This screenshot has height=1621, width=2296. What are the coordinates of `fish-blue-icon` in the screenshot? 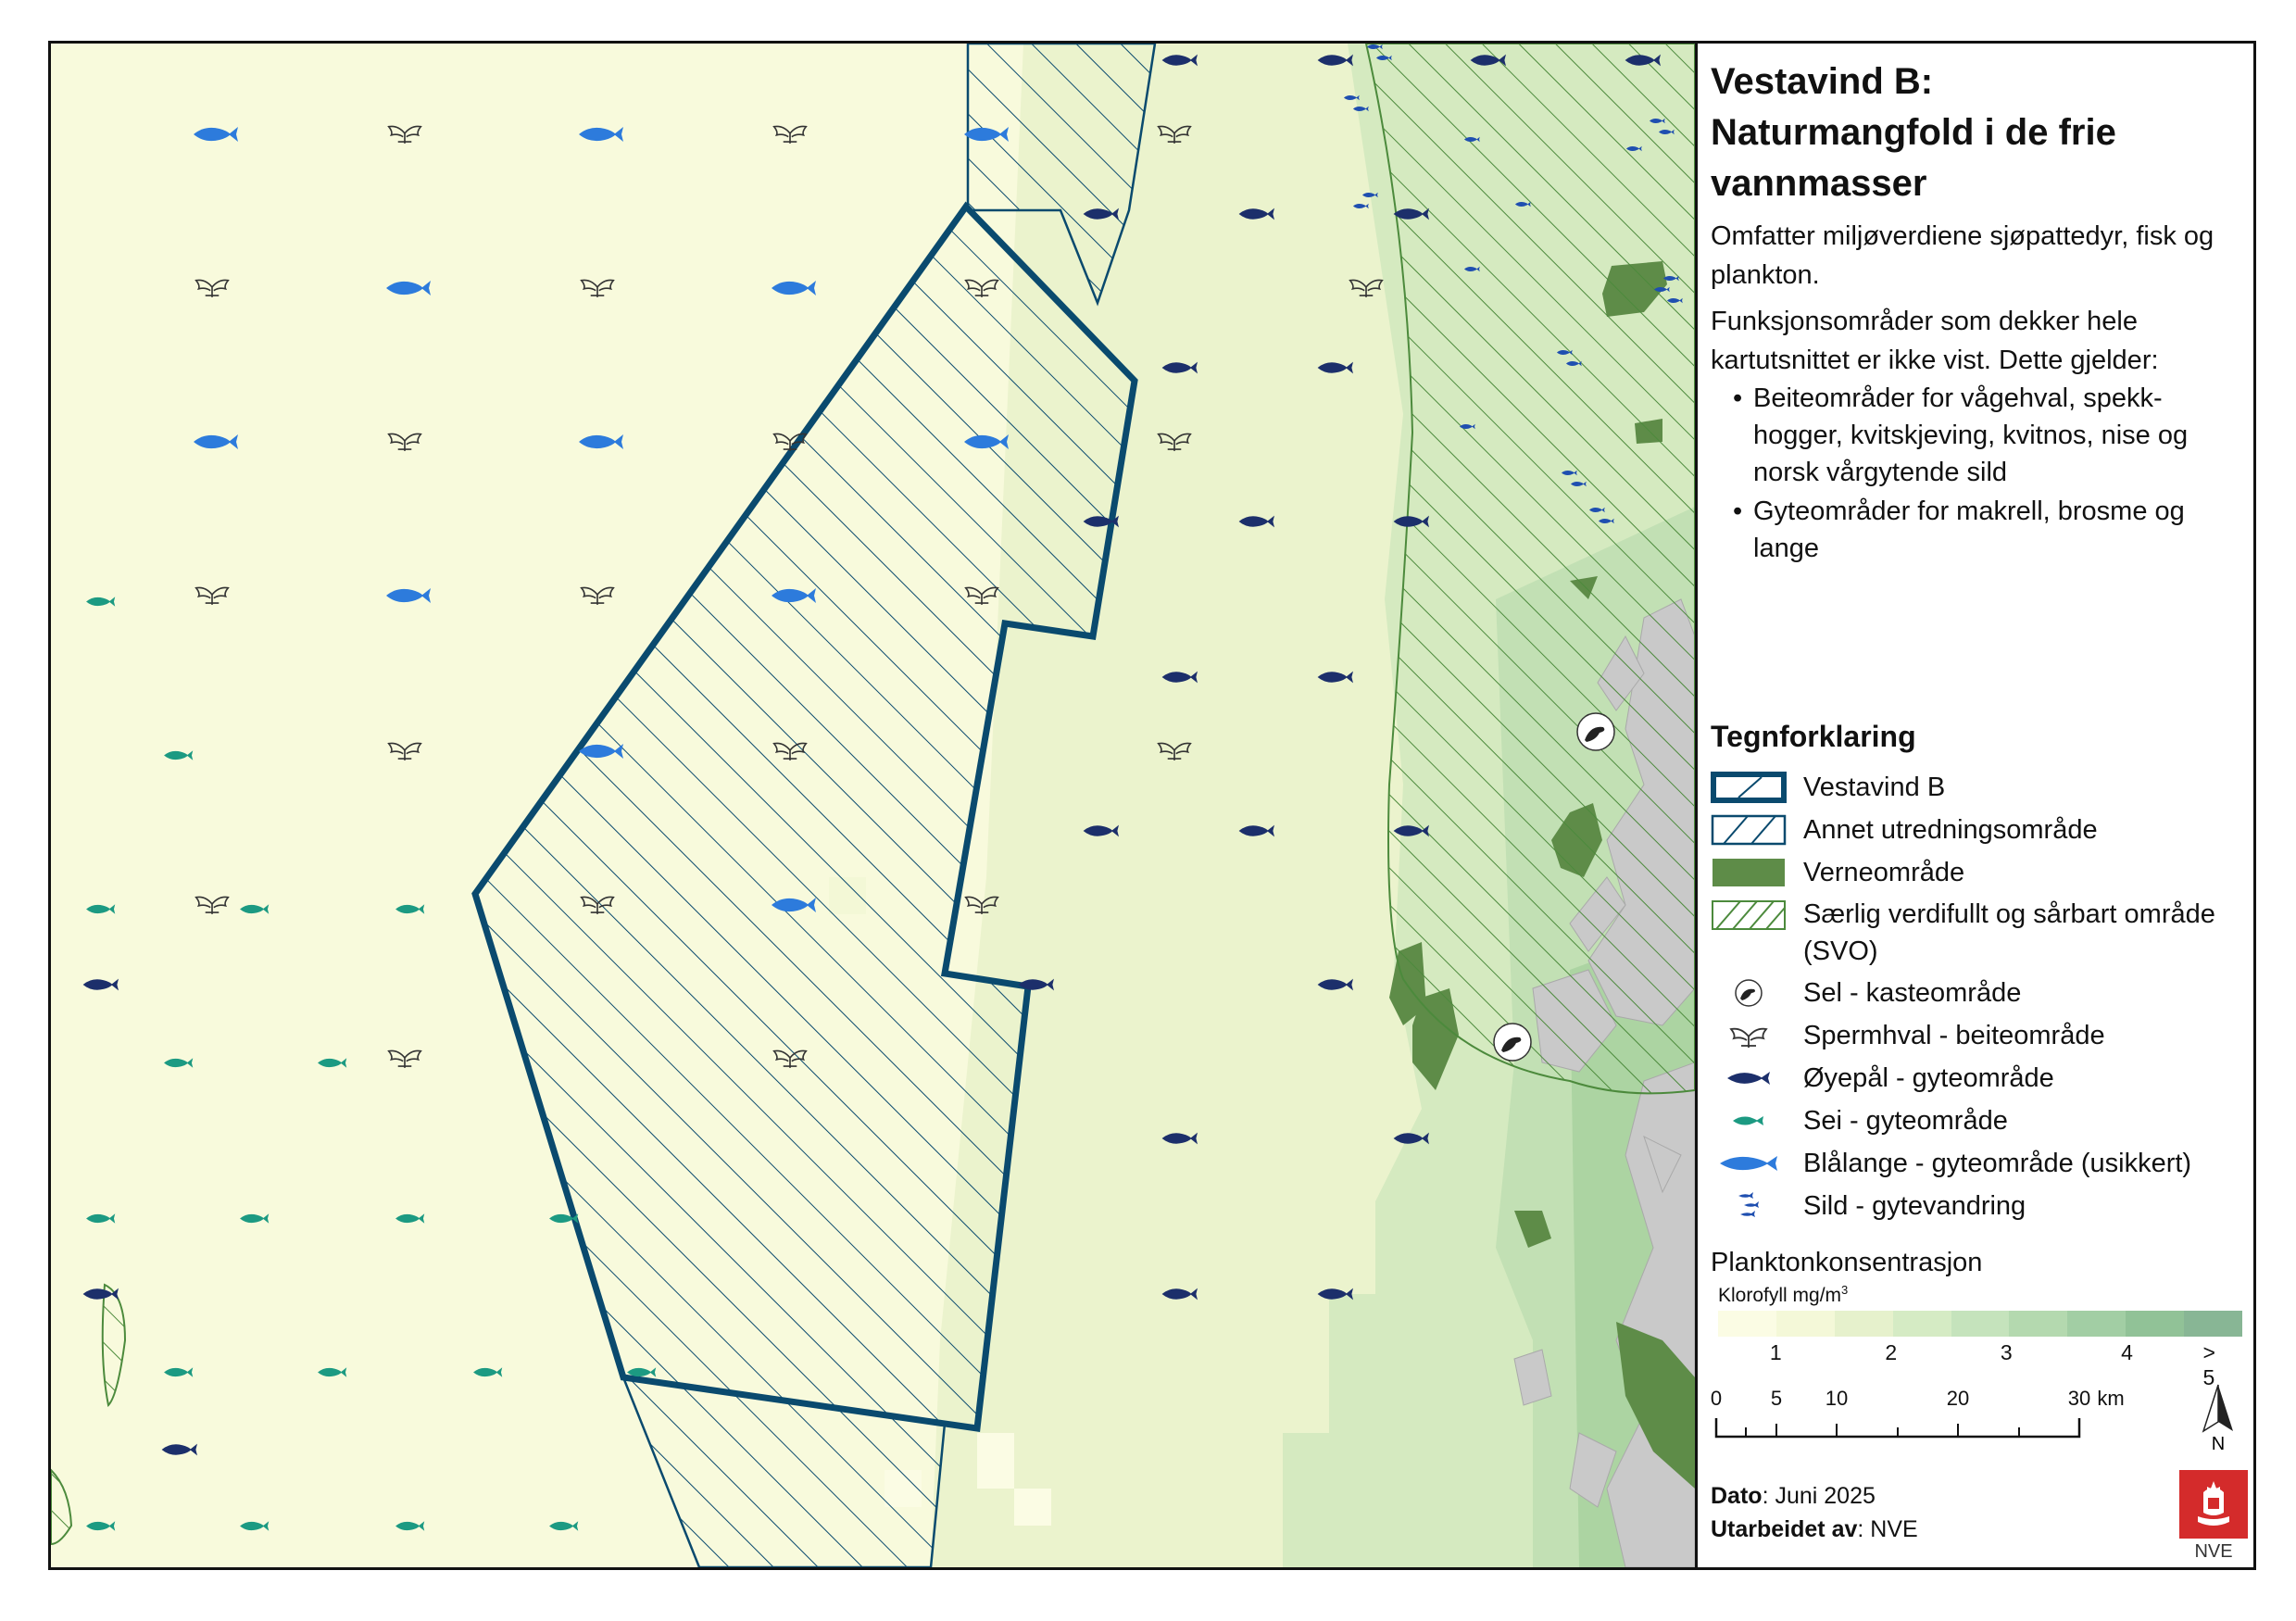 It's located at (1748, 1163).